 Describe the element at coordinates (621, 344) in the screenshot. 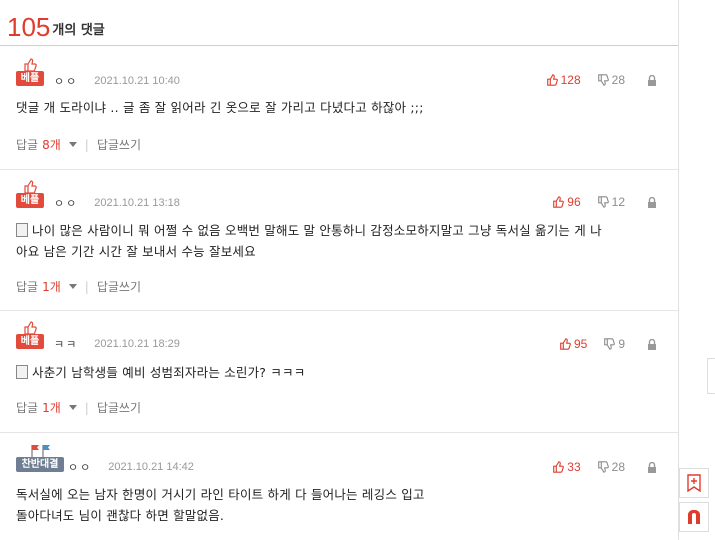

I see `downvote-count: 9` at that location.